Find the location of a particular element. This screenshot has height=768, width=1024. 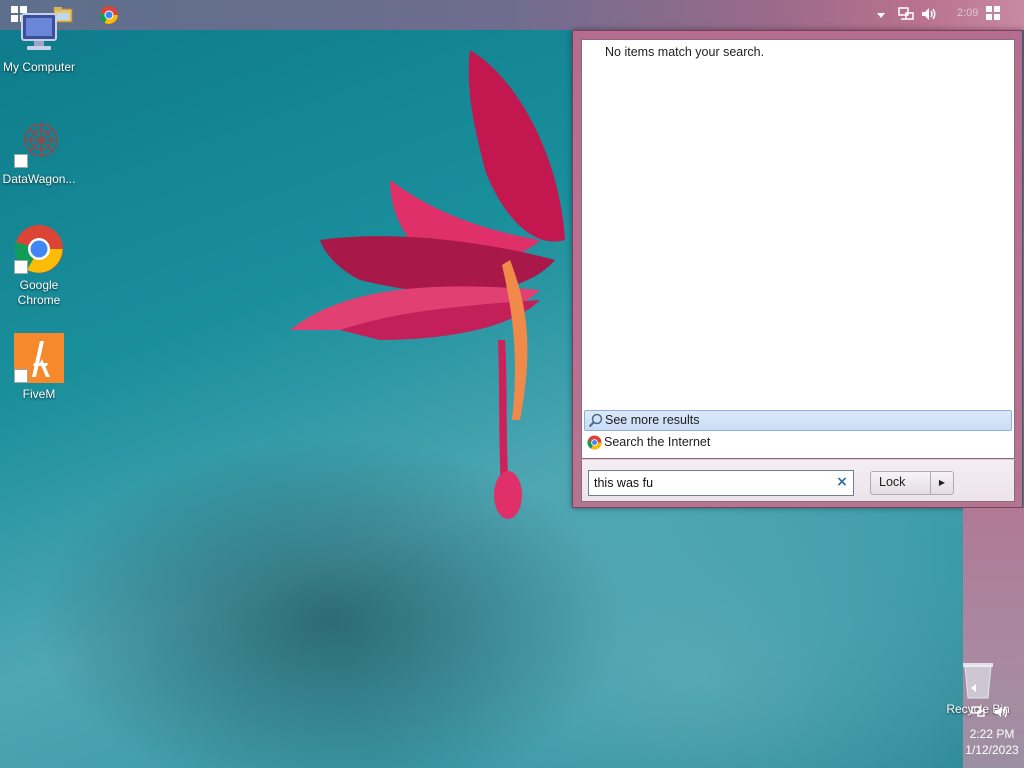

clear-search-icon: × is located at coordinates (842, 482).